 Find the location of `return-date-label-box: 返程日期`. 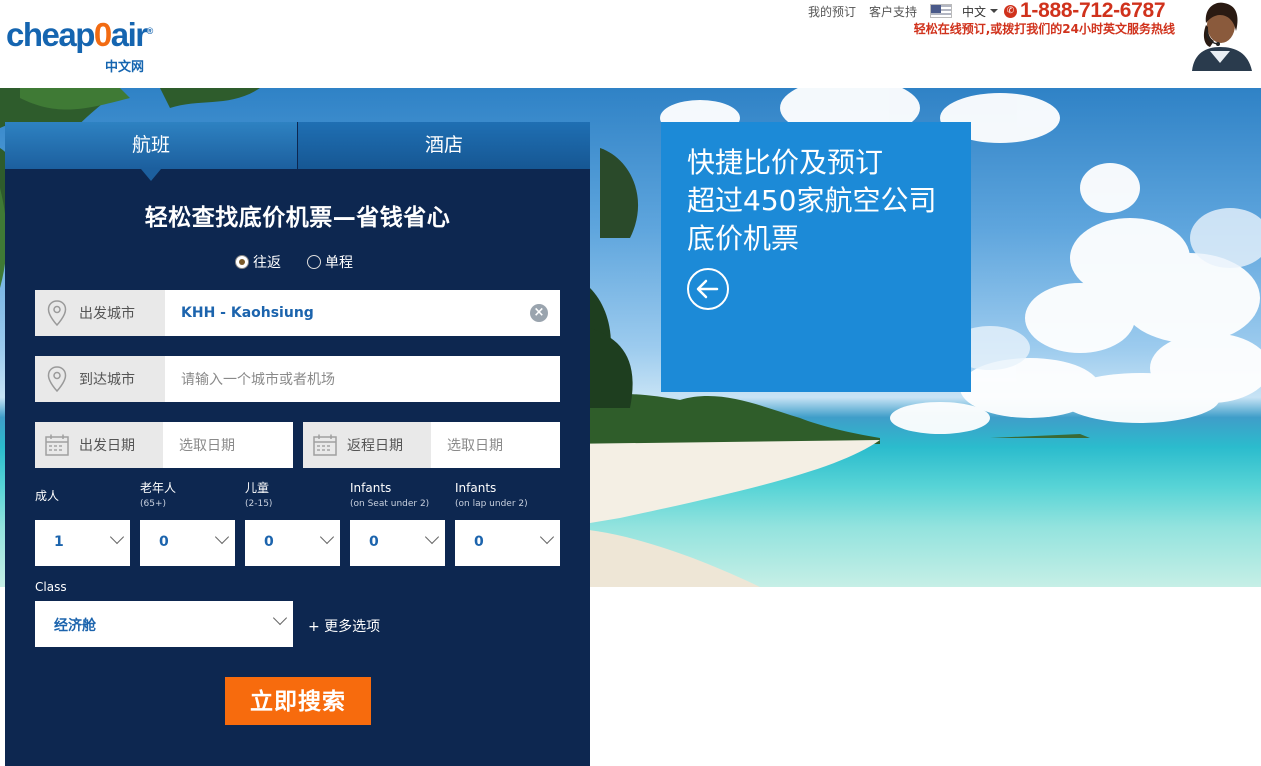

return-date-label-box: 返程日期 is located at coordinates (367, 445).